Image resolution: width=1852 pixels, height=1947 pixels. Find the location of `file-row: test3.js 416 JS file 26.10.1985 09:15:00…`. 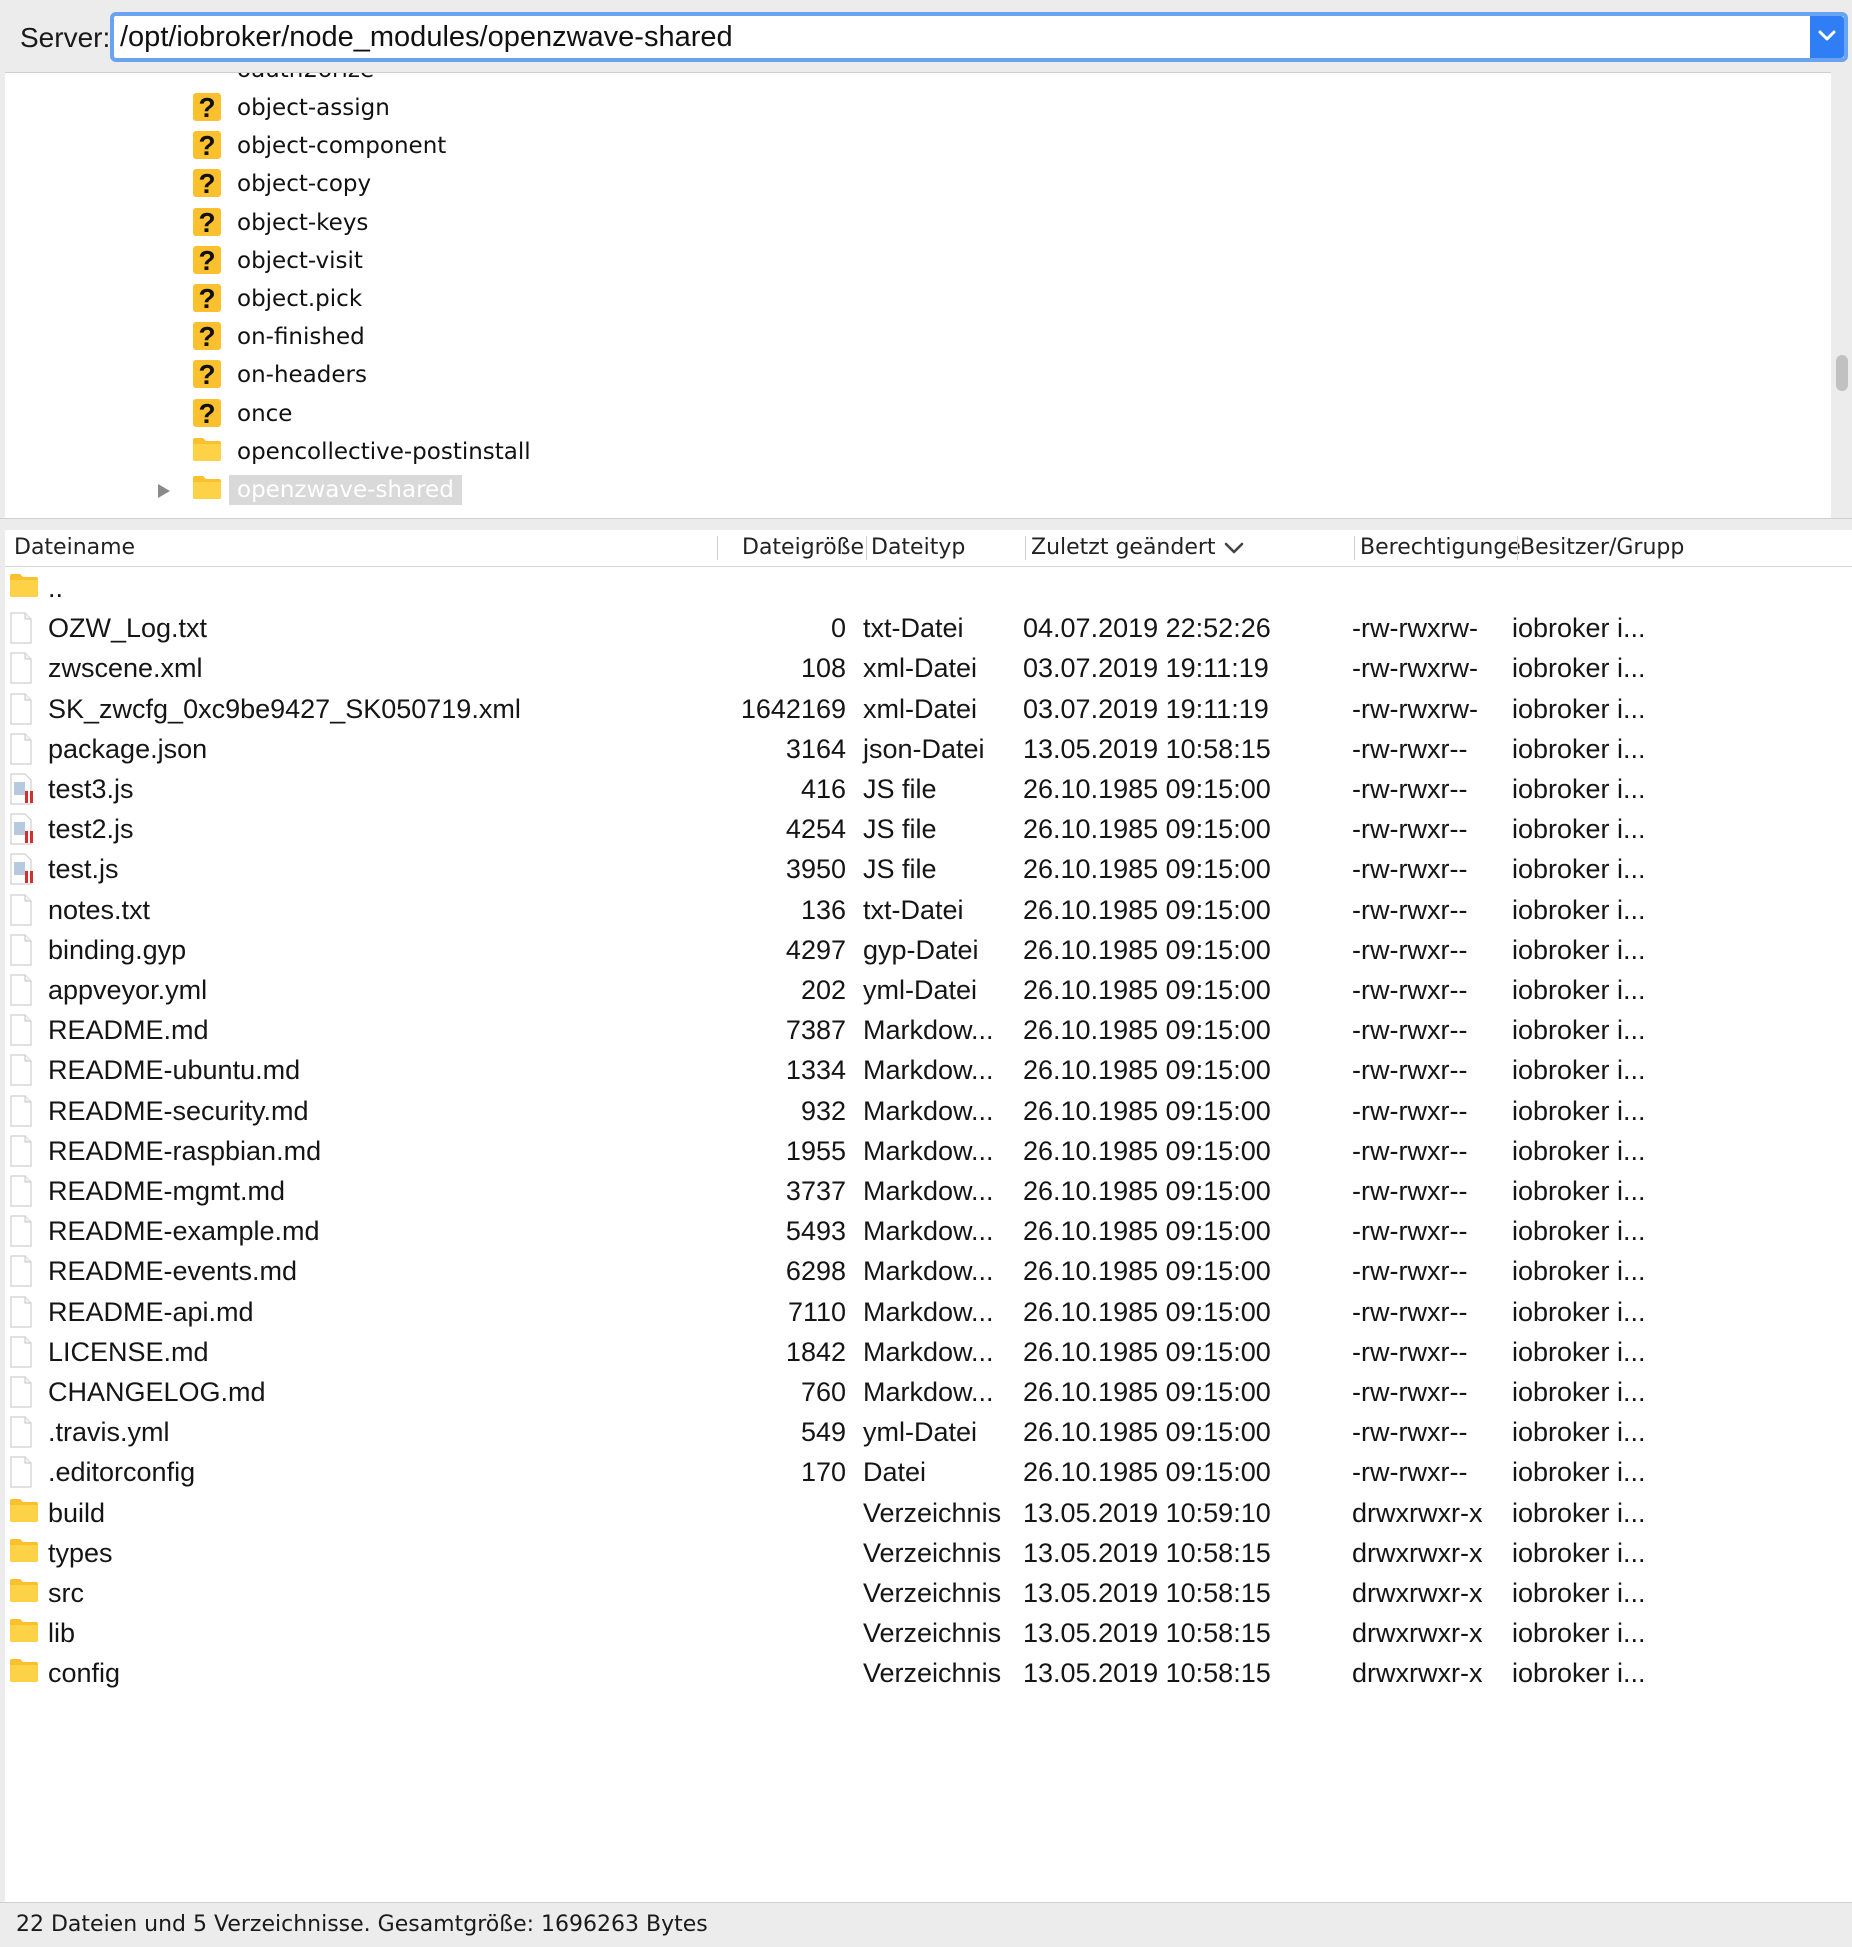

file-row: test3.js 416 JS file 26.10.1985 09:15:00… is located at coordinates (928, 789).